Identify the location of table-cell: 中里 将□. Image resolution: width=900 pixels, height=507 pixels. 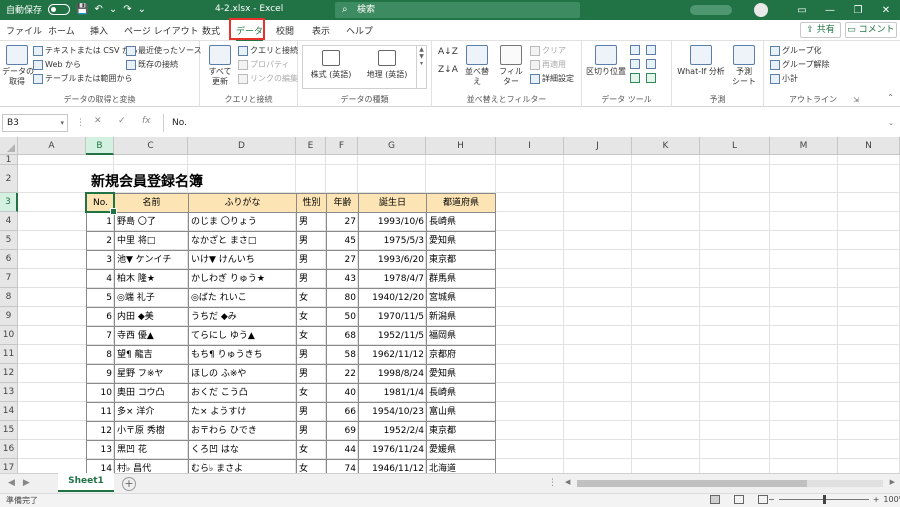
(151, 240).